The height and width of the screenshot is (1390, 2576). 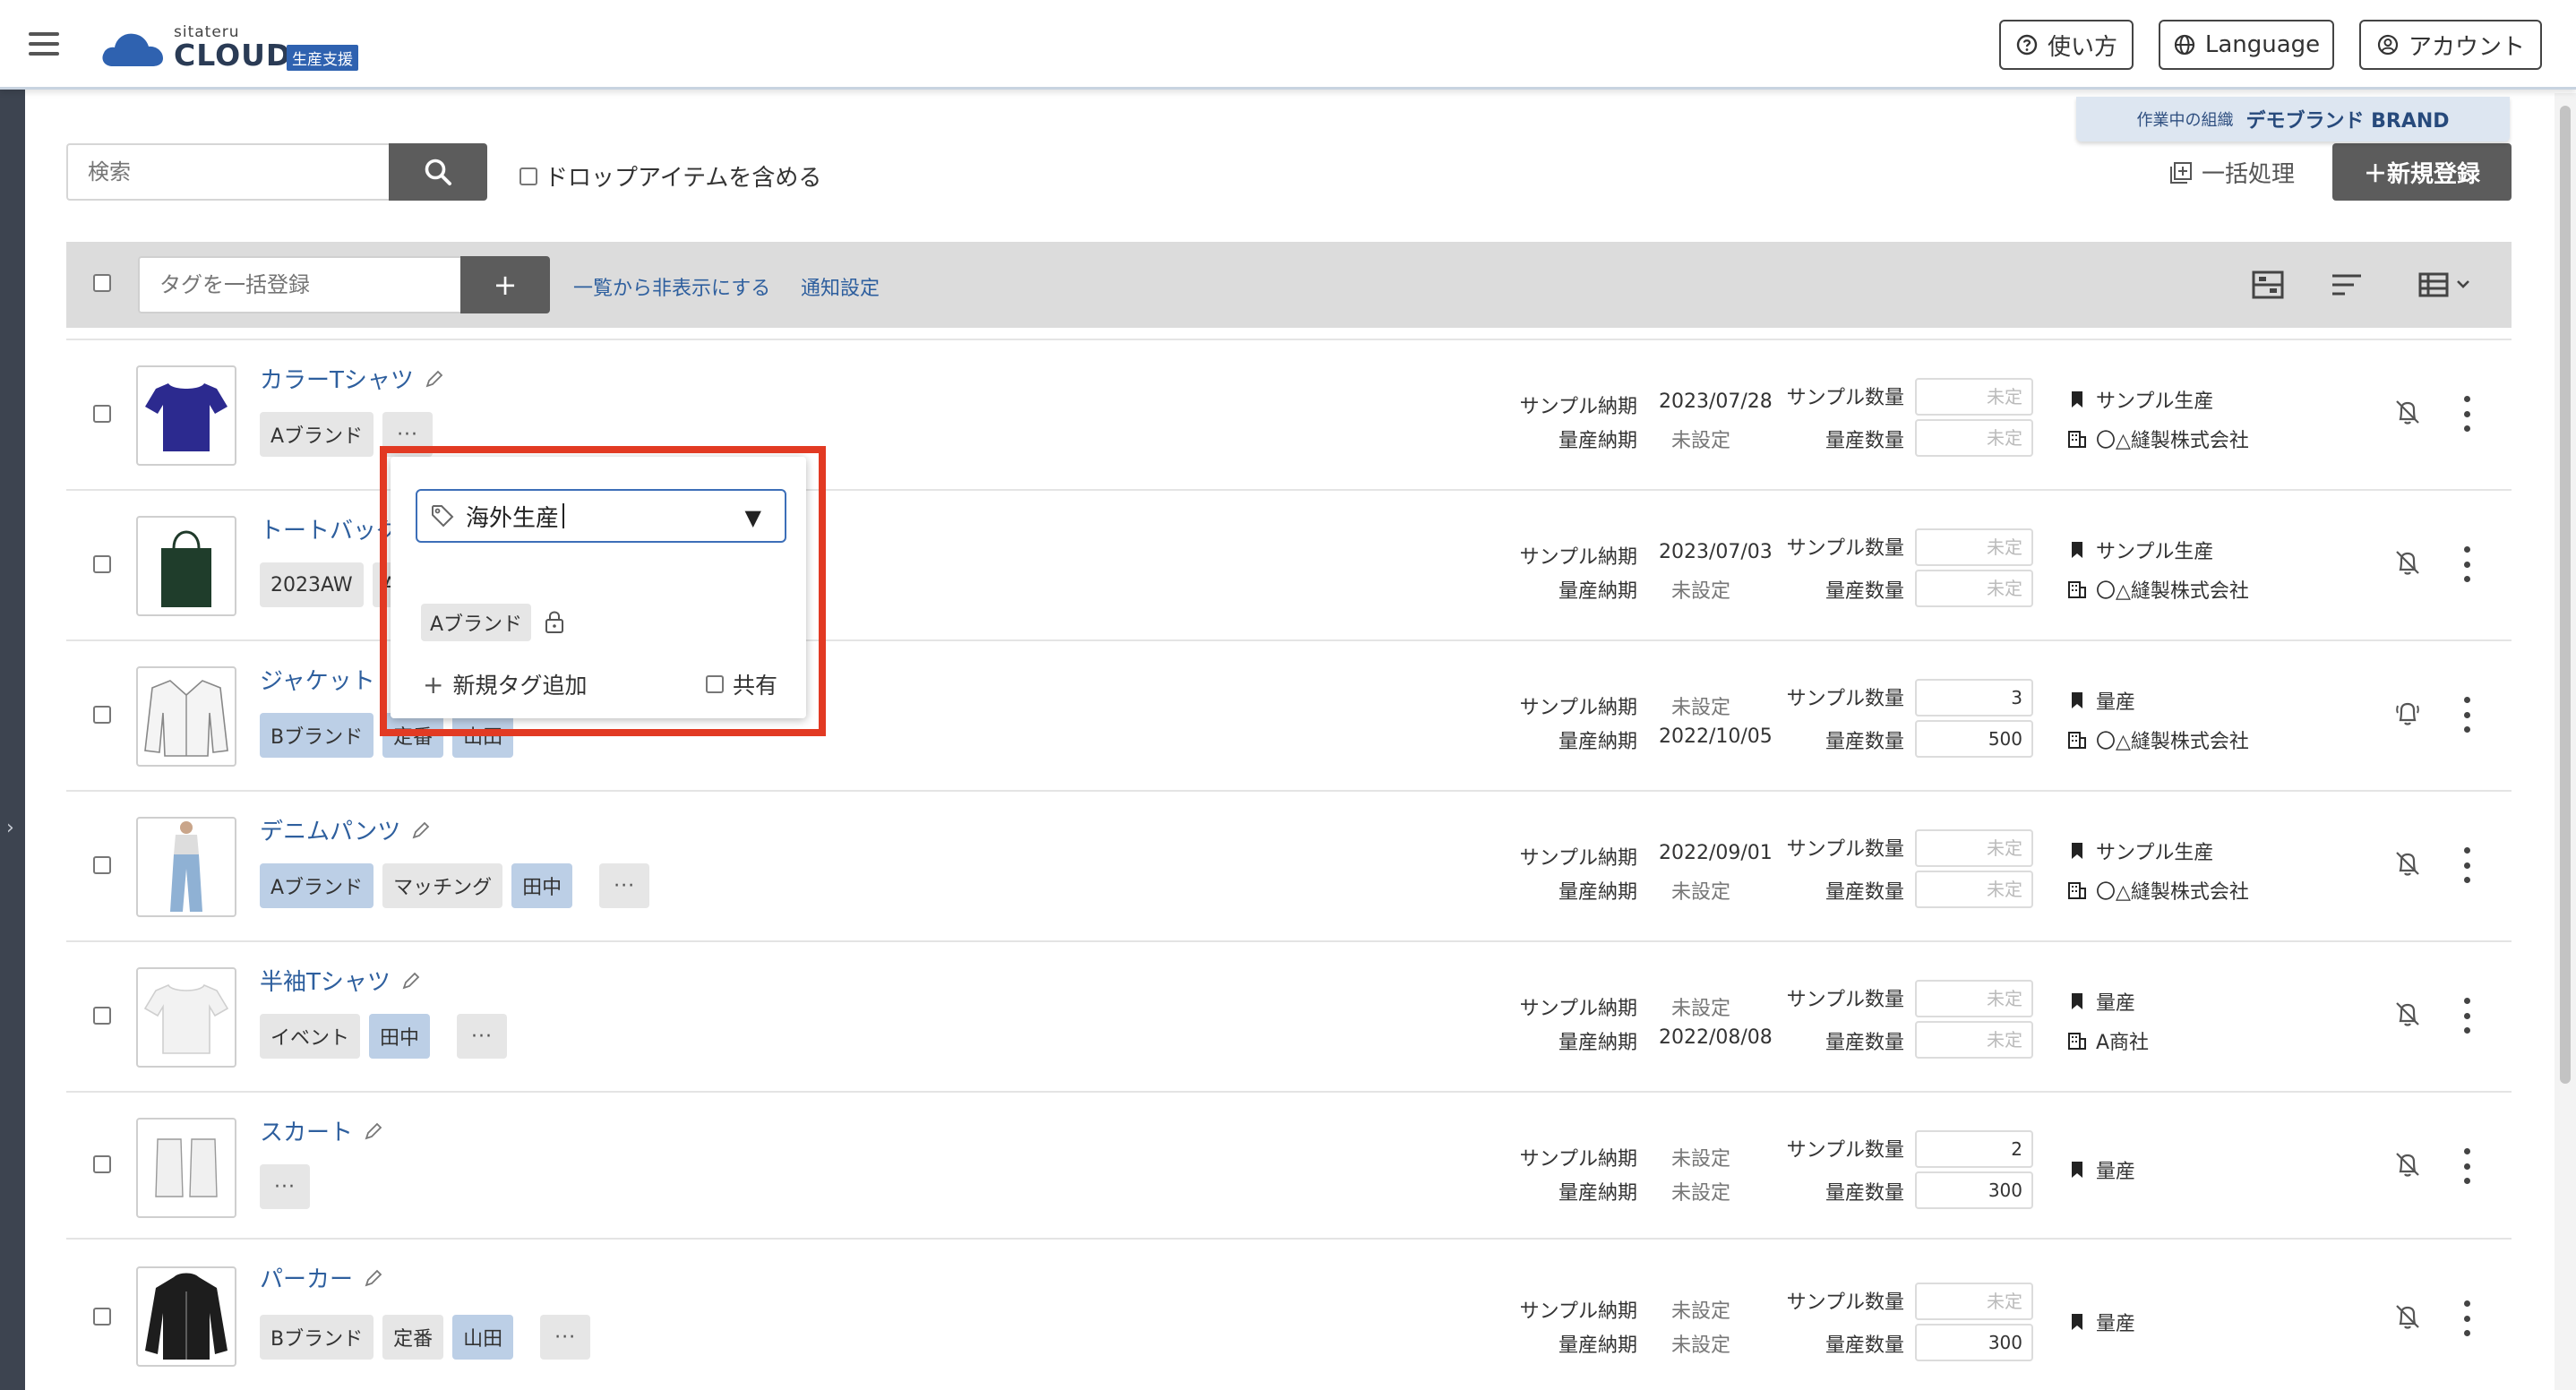 What do you see at coordinates (234, 47) in the screenshot?
I see `app-logo: sitateru CLOUD 生産支援` at bounding box center [234, 47].